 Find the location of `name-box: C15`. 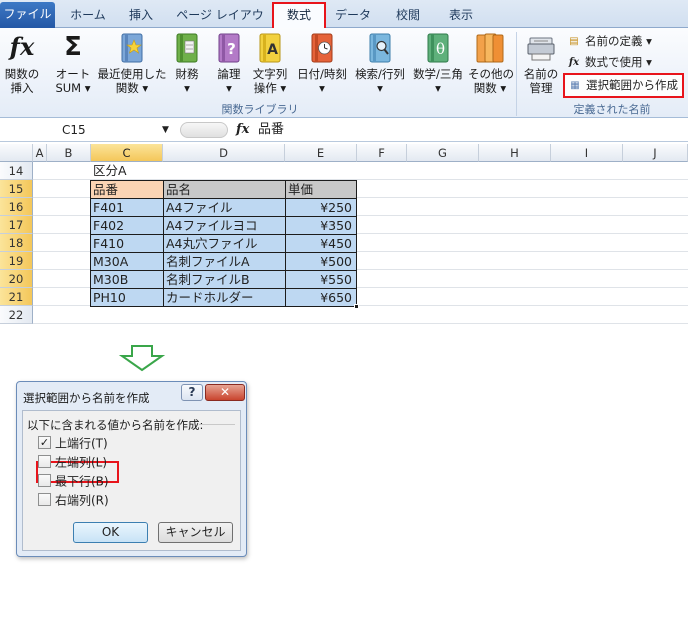

name-box: C15 is located at coordinates (87, 130).